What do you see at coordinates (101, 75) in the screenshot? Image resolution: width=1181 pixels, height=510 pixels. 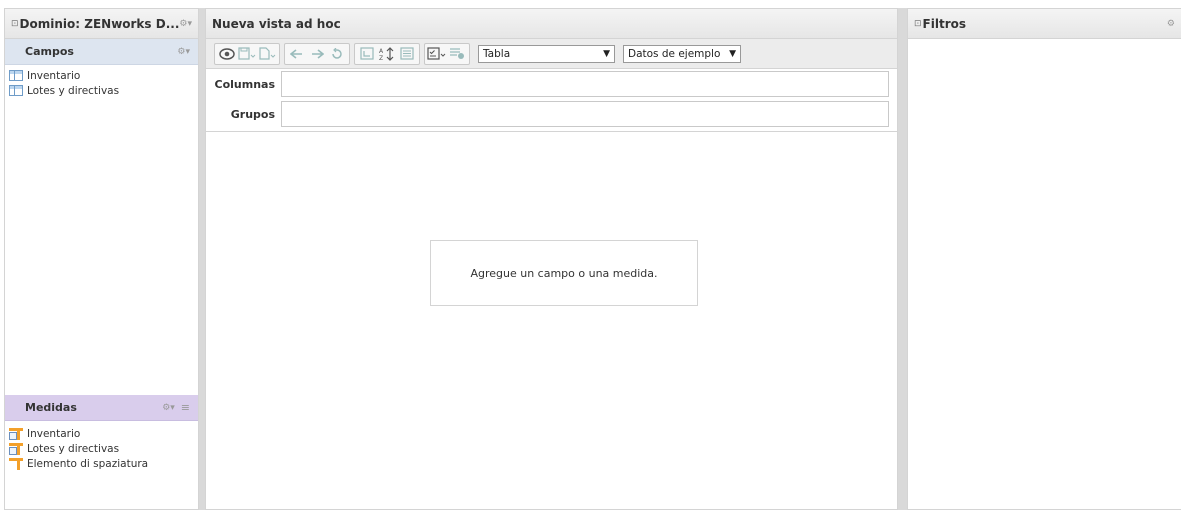 I see `tree-item-campos-inventario: Inventario` at bounding box center [101, 75].